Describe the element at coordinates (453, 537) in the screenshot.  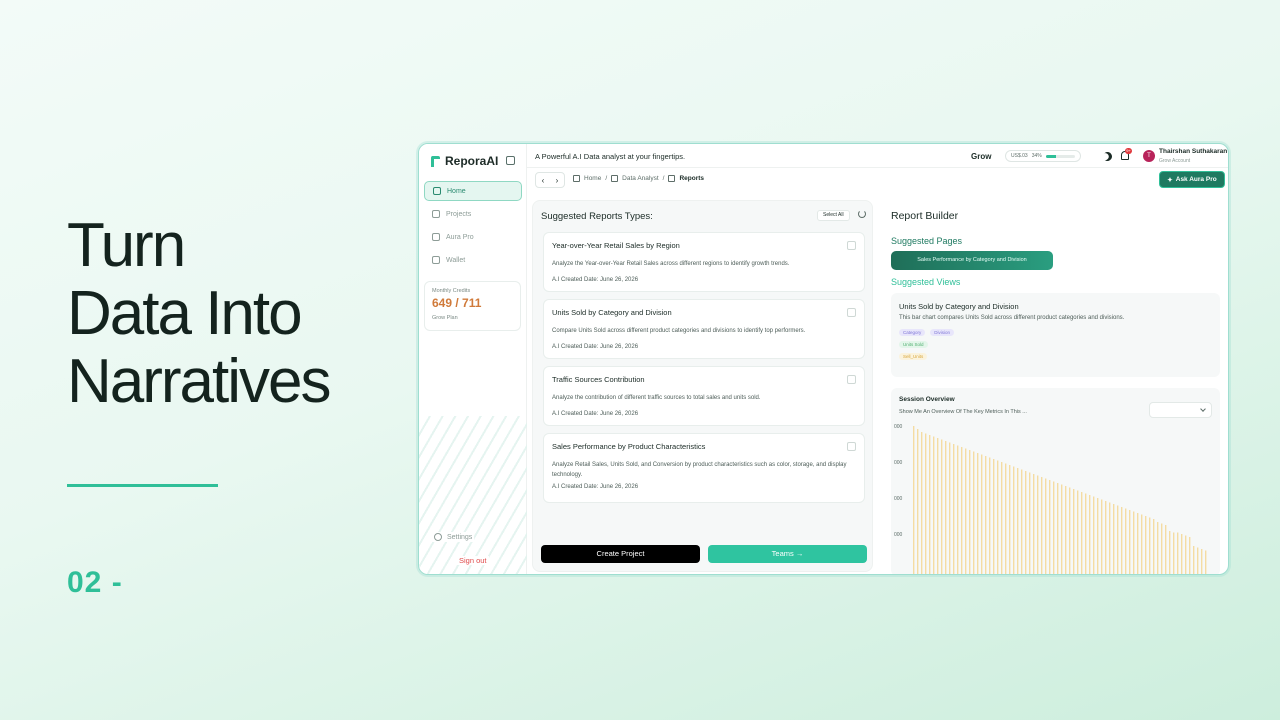
I see `settings-link: Settings` at that location.